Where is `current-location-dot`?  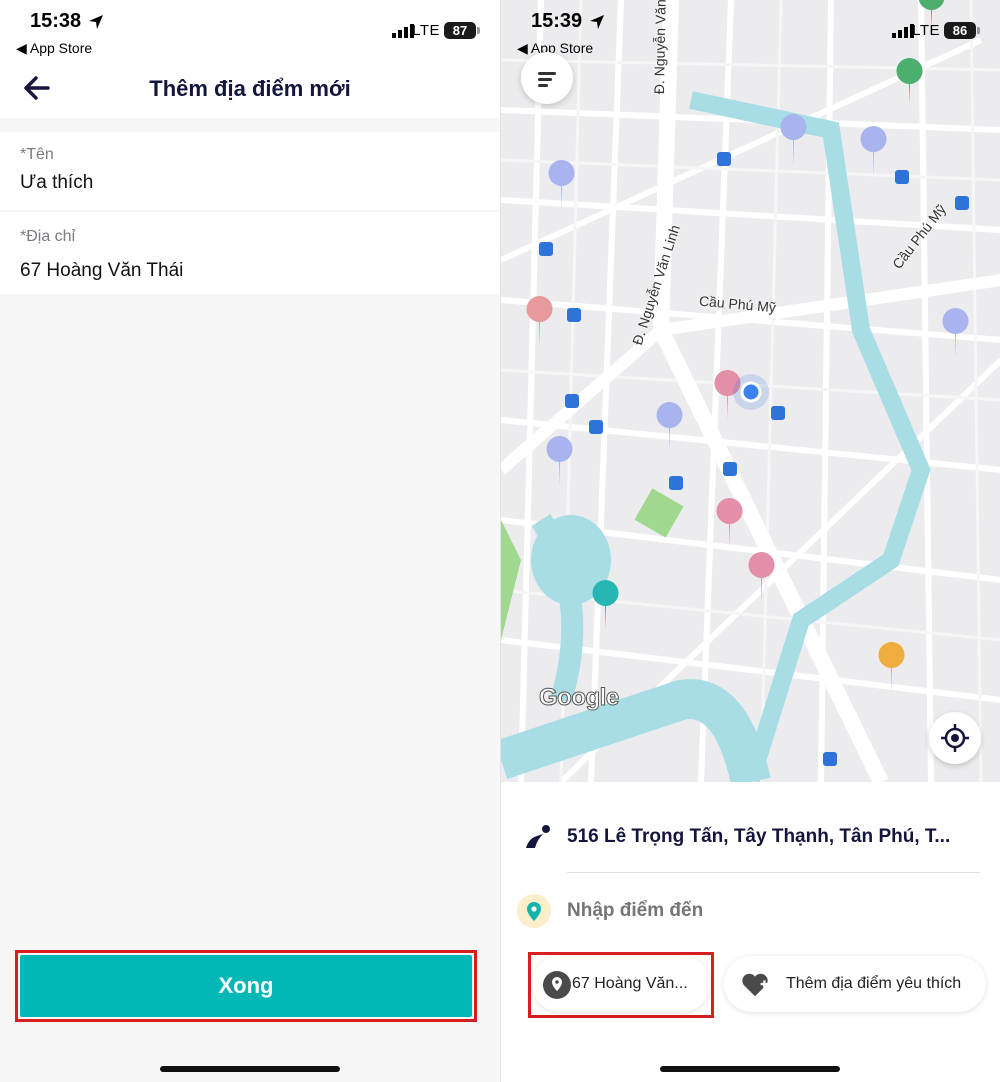
current-location-dot is located at coordinates (751, 392).